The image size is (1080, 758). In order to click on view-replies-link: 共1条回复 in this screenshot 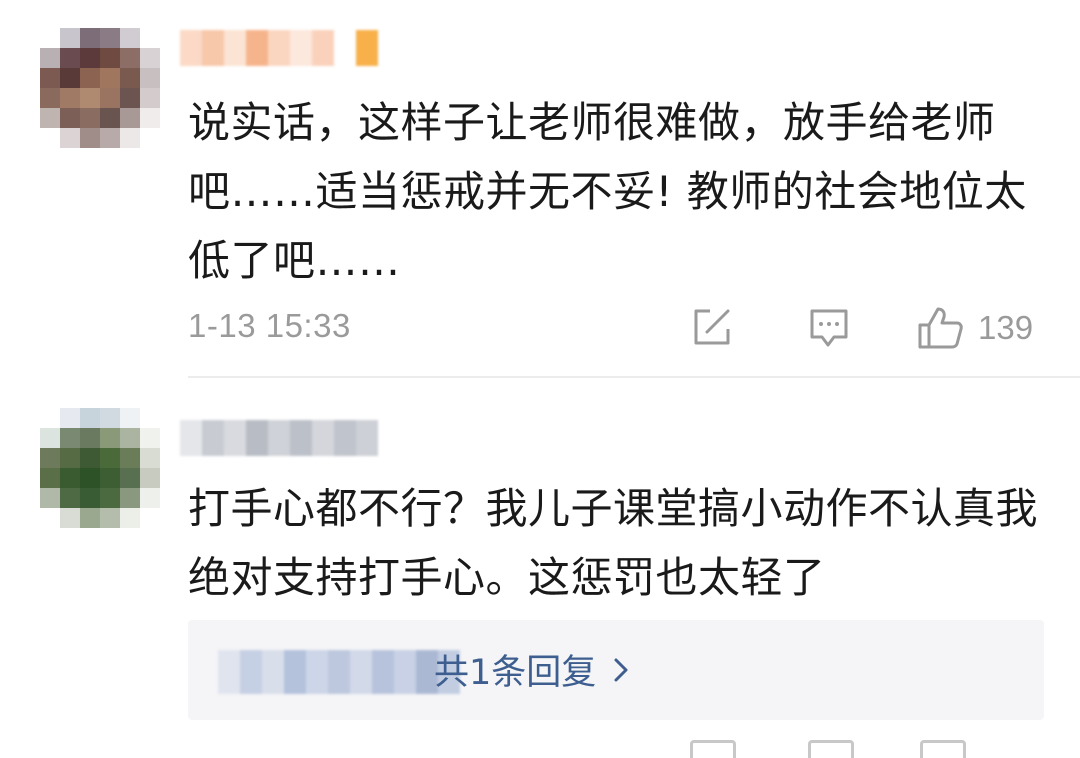, I will do `click(532, 669)`.